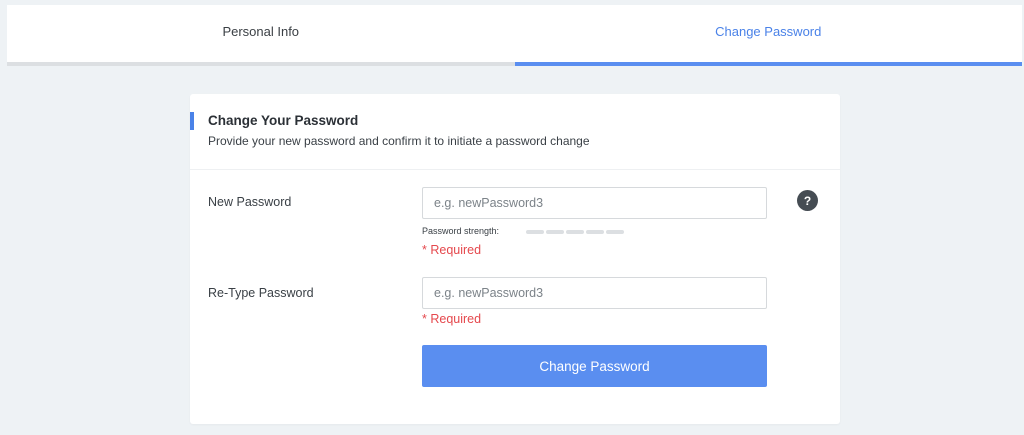 This screenshot has width=1024, height=435. I want to click on tab-personal-info-label: Personal Info, so click(261, 31).